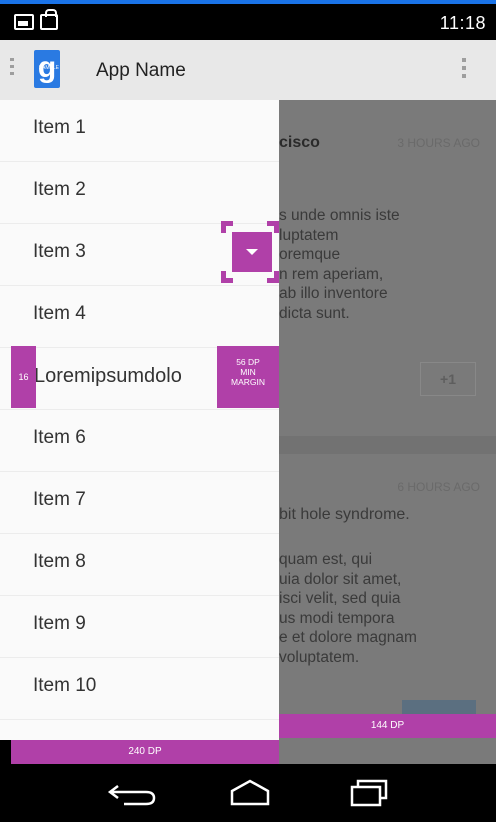 The image size is (496, 822). I want to click on drawer-item-10: Item 10, so click(139, 689).